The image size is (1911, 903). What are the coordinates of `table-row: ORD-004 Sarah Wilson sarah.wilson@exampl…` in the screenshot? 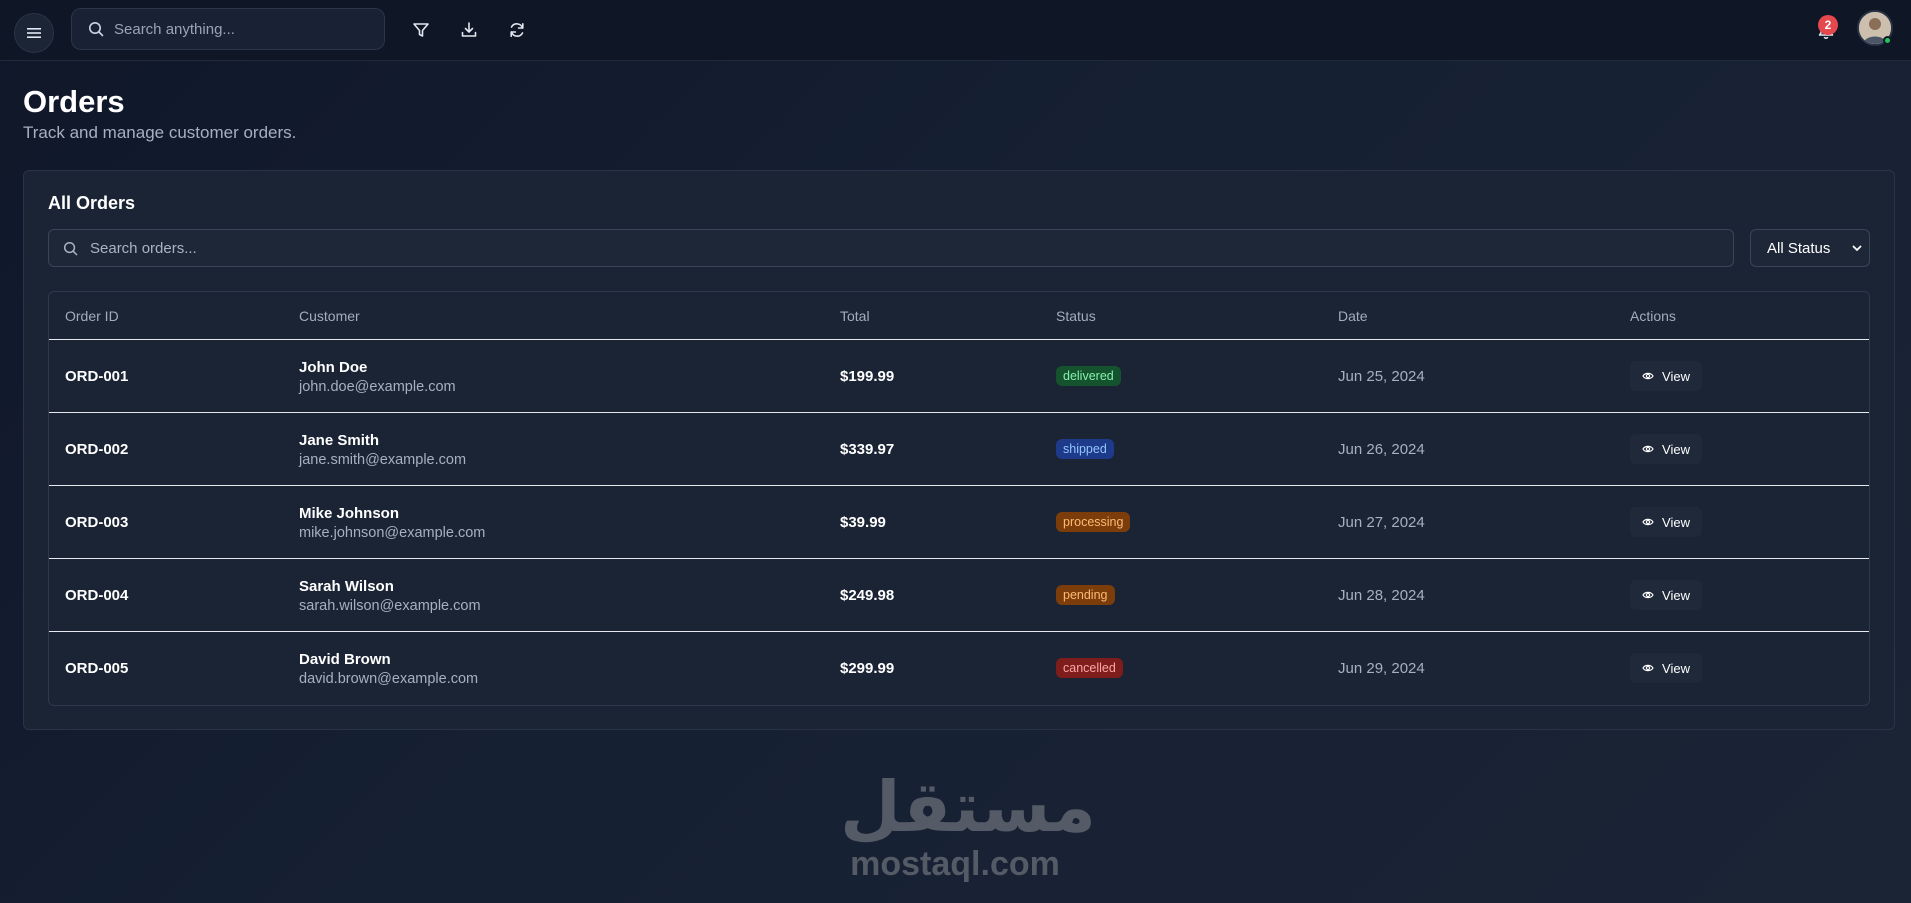 It's located at (959, 595).